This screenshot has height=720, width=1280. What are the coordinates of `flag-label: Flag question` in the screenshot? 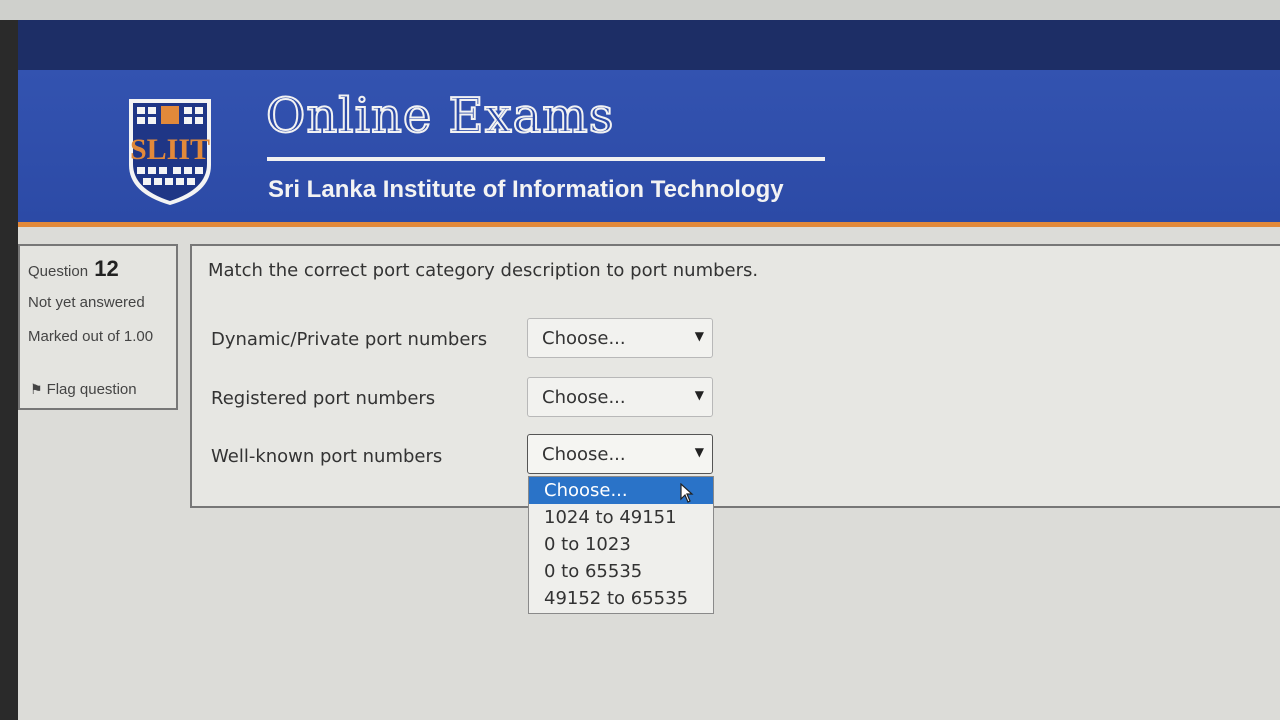 It's located at (91, 389).